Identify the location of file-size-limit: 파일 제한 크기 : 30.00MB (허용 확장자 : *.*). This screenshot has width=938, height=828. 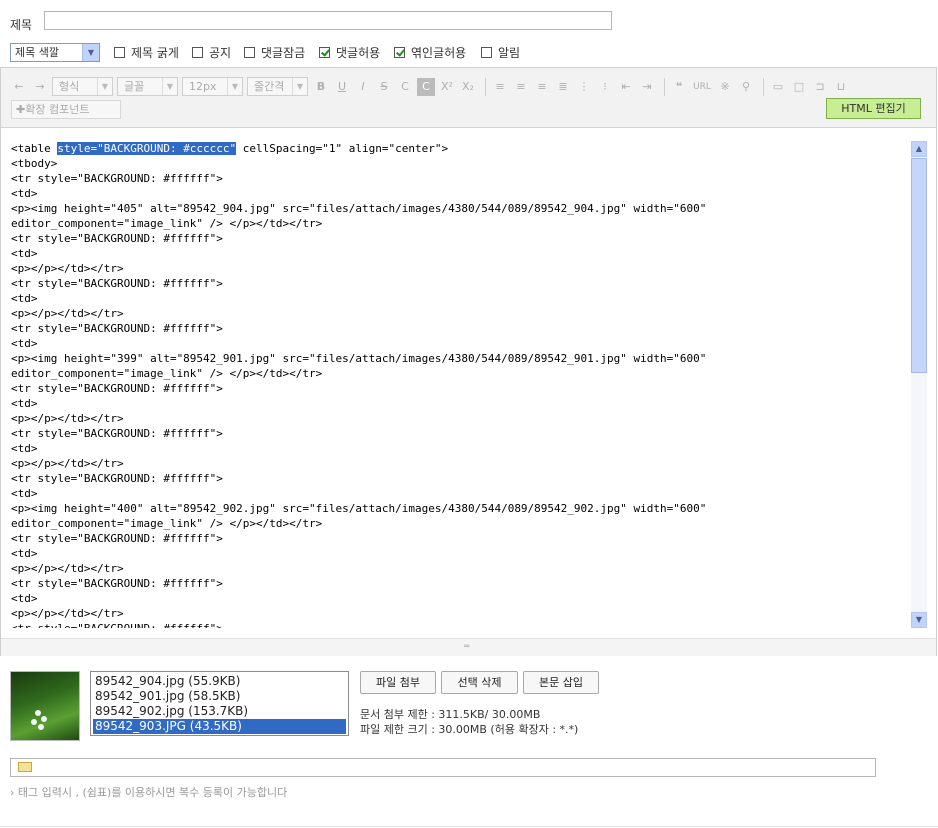
(469, 729).